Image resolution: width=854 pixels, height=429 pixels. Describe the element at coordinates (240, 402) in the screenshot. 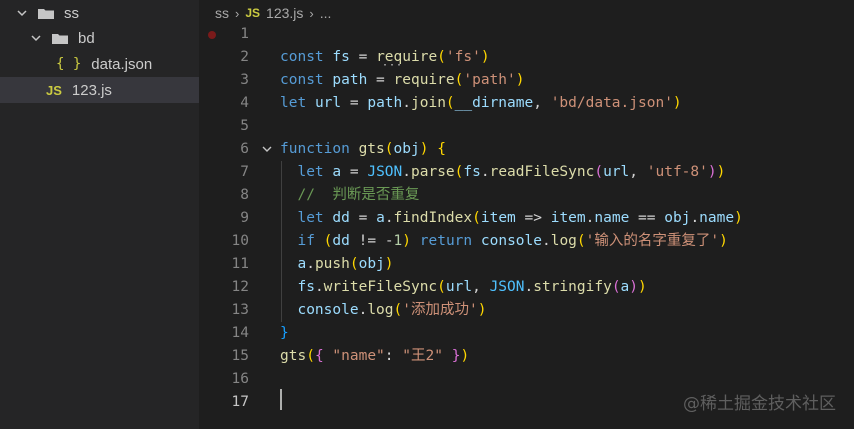

I see `line-number: 17` at that location.